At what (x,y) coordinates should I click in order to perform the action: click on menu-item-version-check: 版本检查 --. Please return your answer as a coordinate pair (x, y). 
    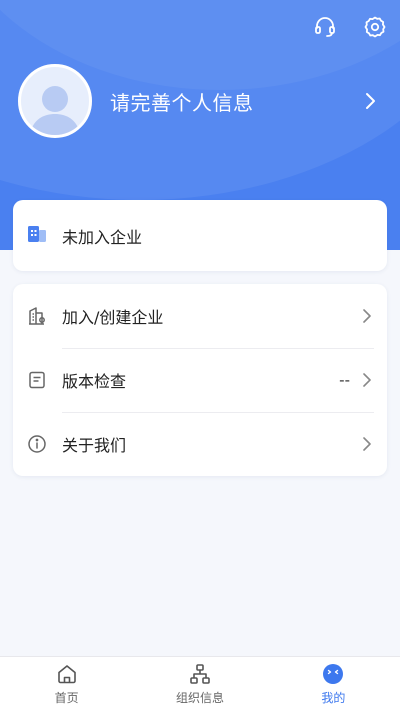
    Looking at the image, I should click on (200, 380).